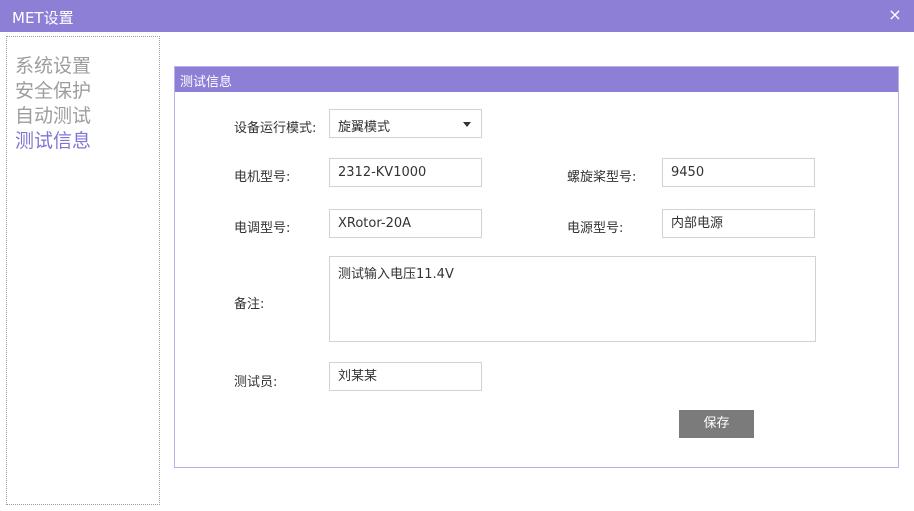 Image resolution: width=914 pixels, height=511 pixels. I want to click on tester-label: 测试员:, so click(256, 382).